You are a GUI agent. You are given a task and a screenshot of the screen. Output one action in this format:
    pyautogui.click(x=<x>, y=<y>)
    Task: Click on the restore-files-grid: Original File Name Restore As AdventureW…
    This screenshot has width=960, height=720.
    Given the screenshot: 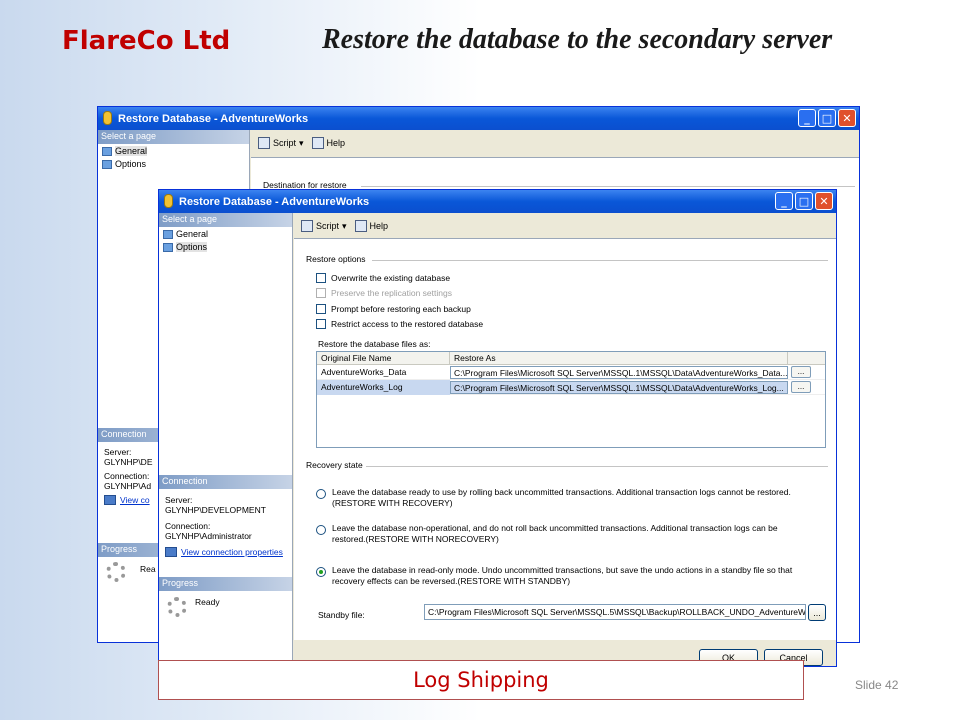 What is the action you would take?
    pyautogui.click(x=571, y=399)
    